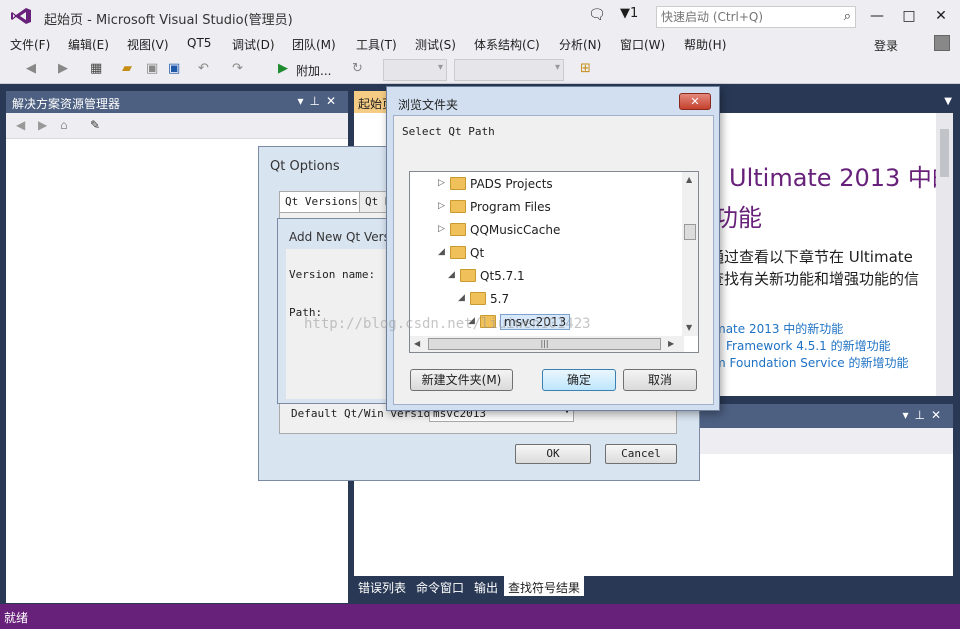 The image size is (960, 629). I want to click on tree-node-qqmusiccache: ▷ QQMusicCache, so click(499, 231).